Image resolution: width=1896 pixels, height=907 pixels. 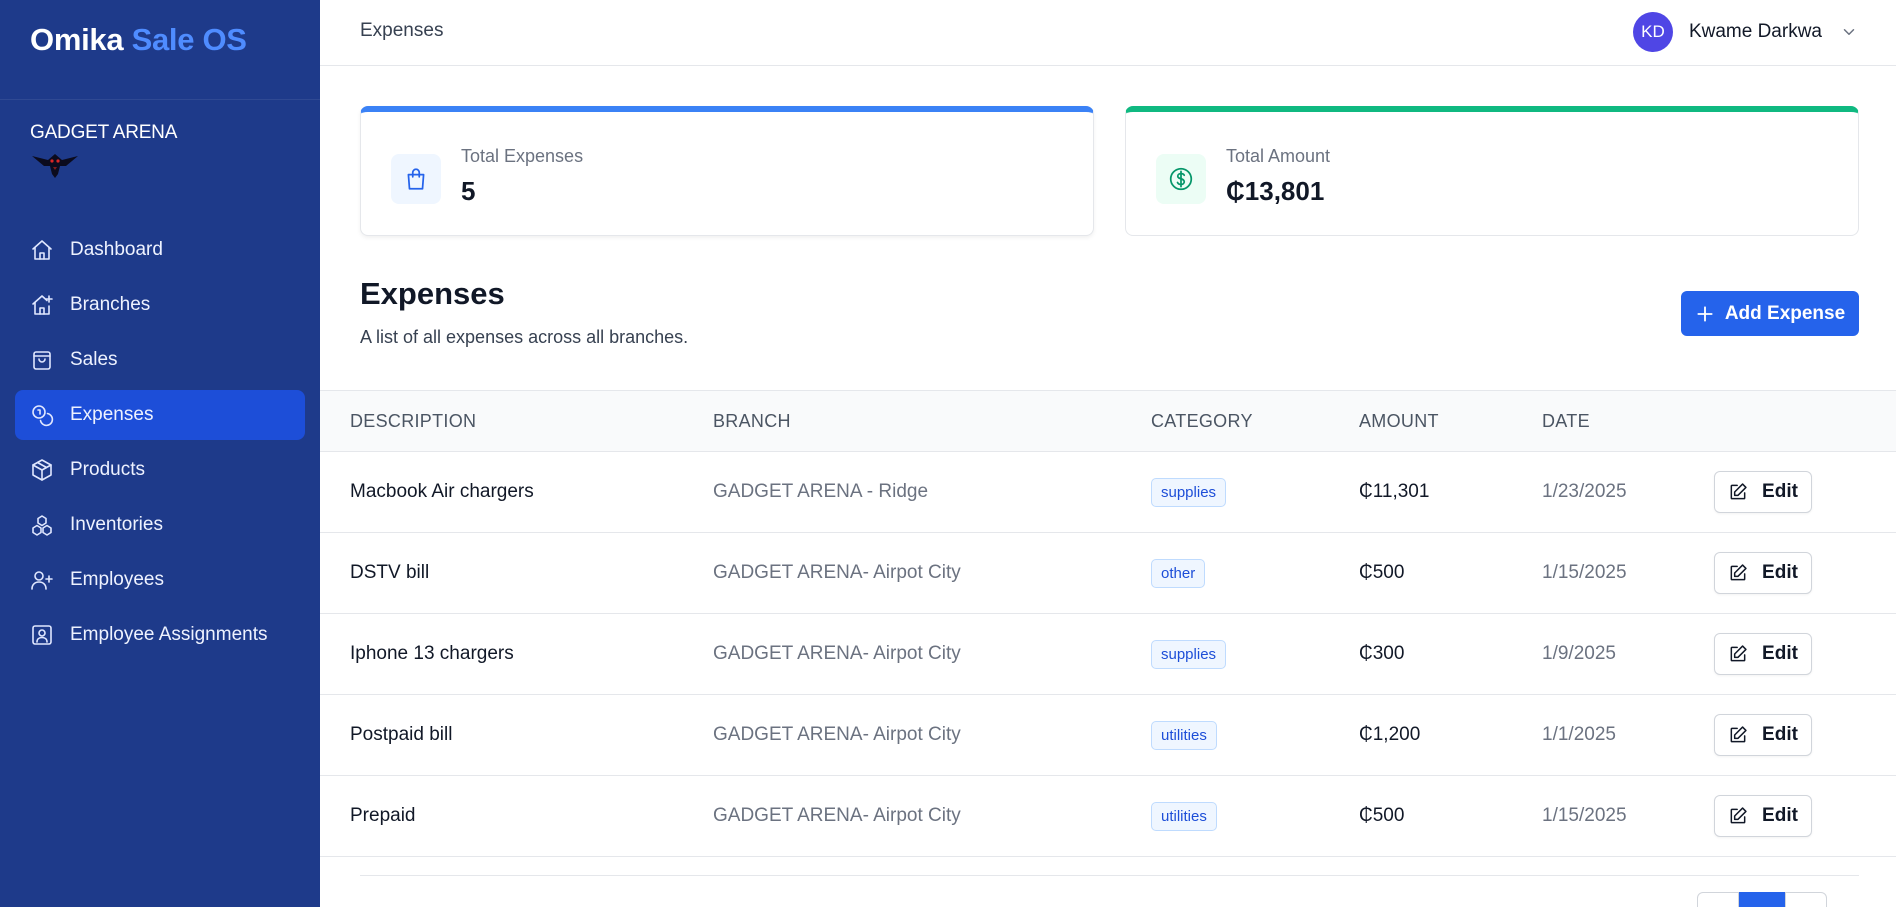 What do you see at coordinates (94, 359) in the screenshot?
I see `sidebar-item-label: Sales` at bounding box center [94, 359].